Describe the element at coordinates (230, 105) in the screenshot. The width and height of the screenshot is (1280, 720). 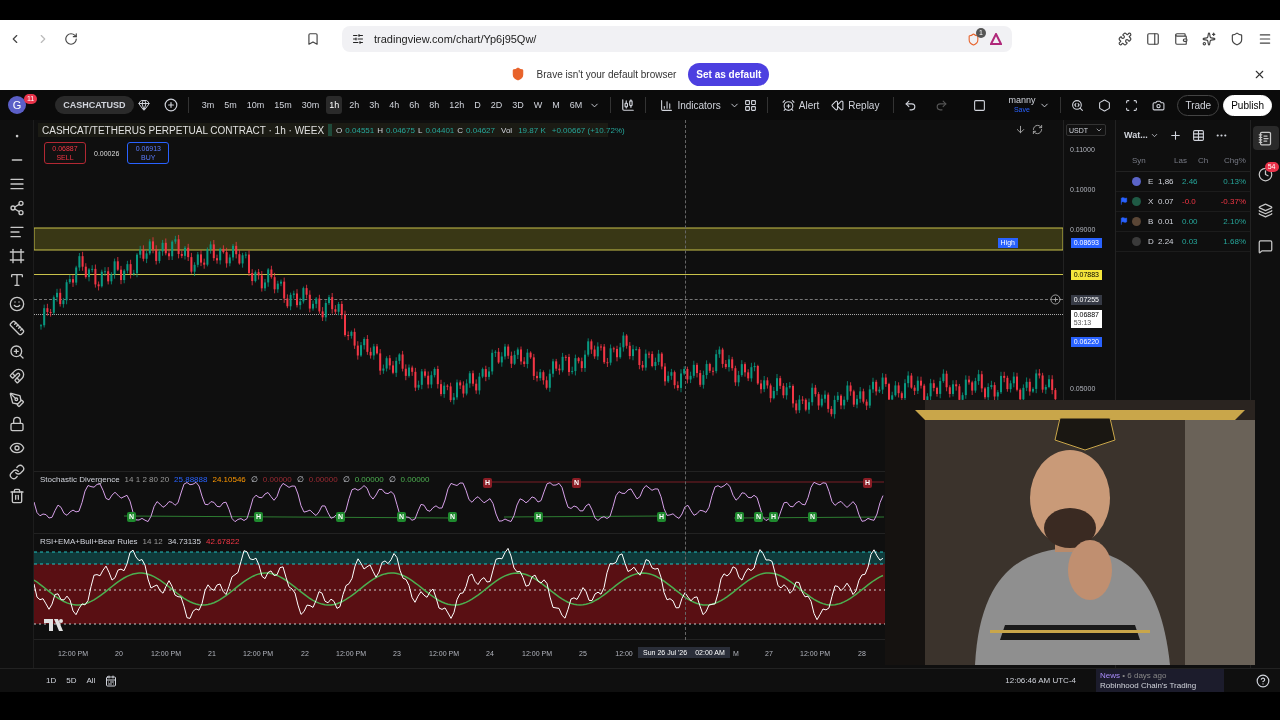
I see `interval-tab: 5m` at that location.